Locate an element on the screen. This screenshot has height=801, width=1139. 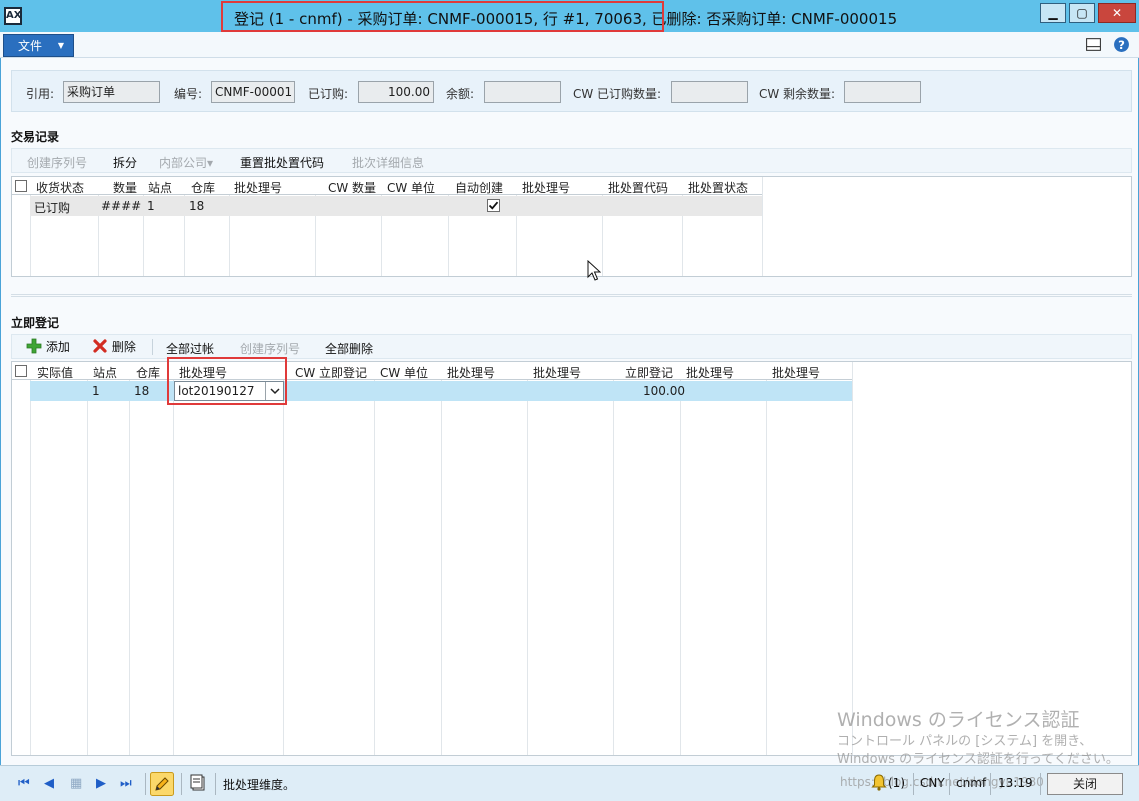
chevron-down-icon: ▼ is located at coordinates (60, 45).